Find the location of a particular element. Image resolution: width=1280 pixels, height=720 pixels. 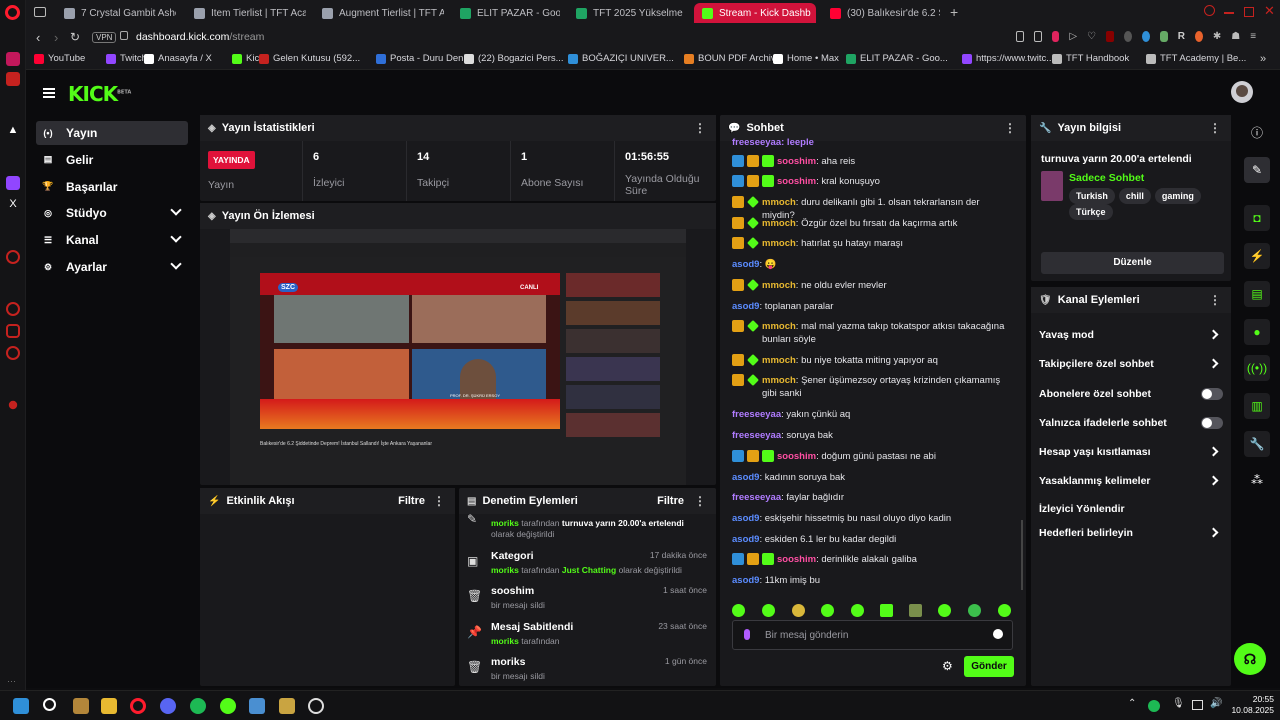

tools-icon: 🔧 is located at coordinates (1257, 444).